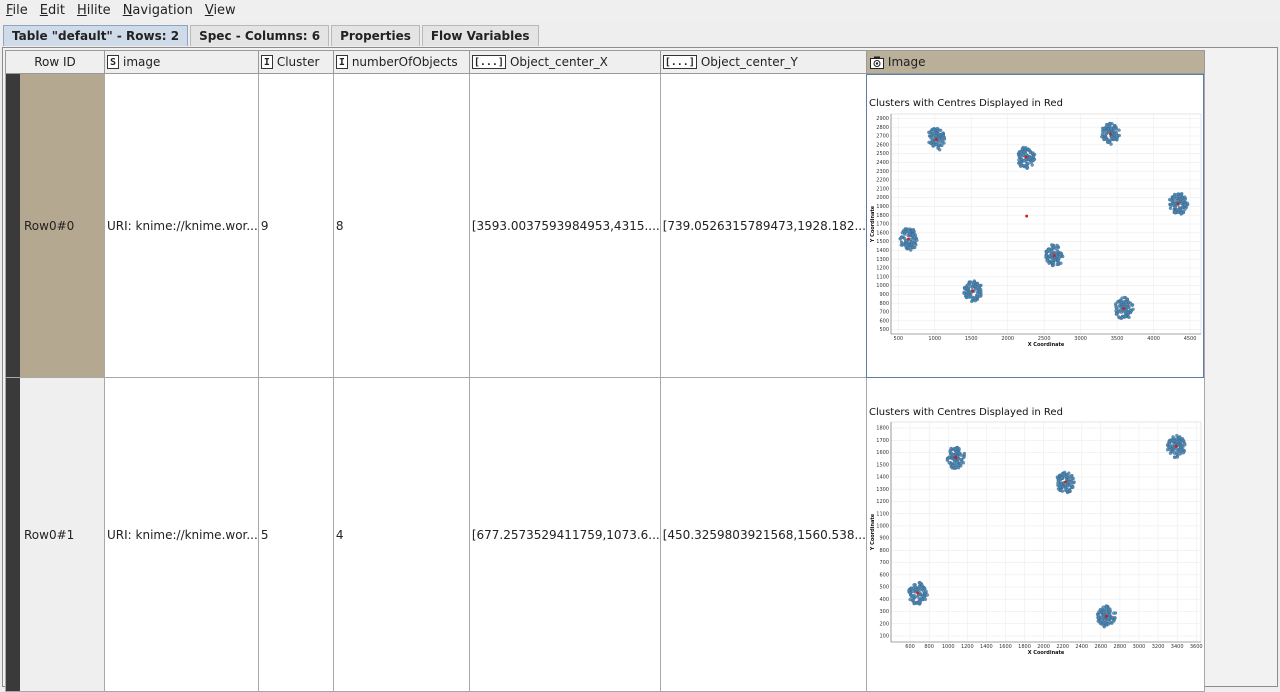 The width and height of the screenshot is (1280, 692). Describe the element at coordinates (52, 11) in the screenshot. I see `menu-edit: Edit` at that location.